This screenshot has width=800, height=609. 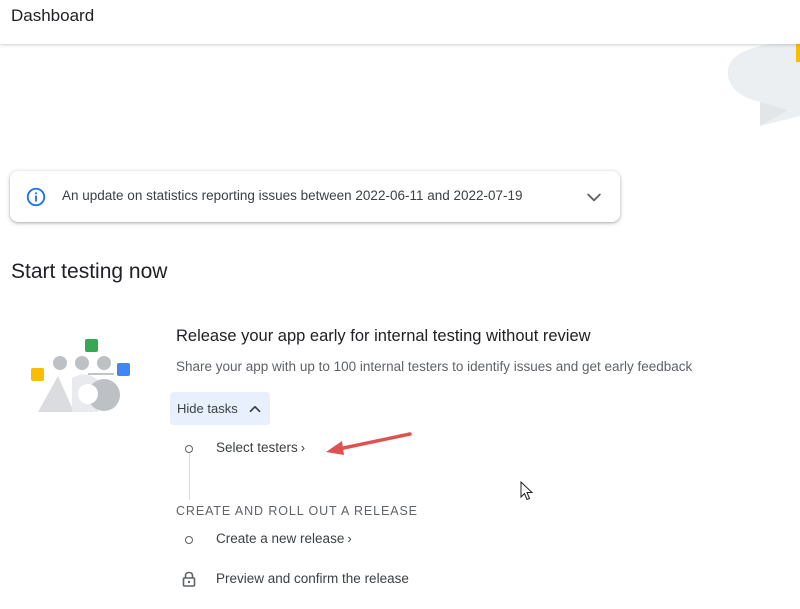 What do you see at coordinates (255, 409) in the screenshot?
I see `chevron-up-icon` at bounding box center [255, 409].